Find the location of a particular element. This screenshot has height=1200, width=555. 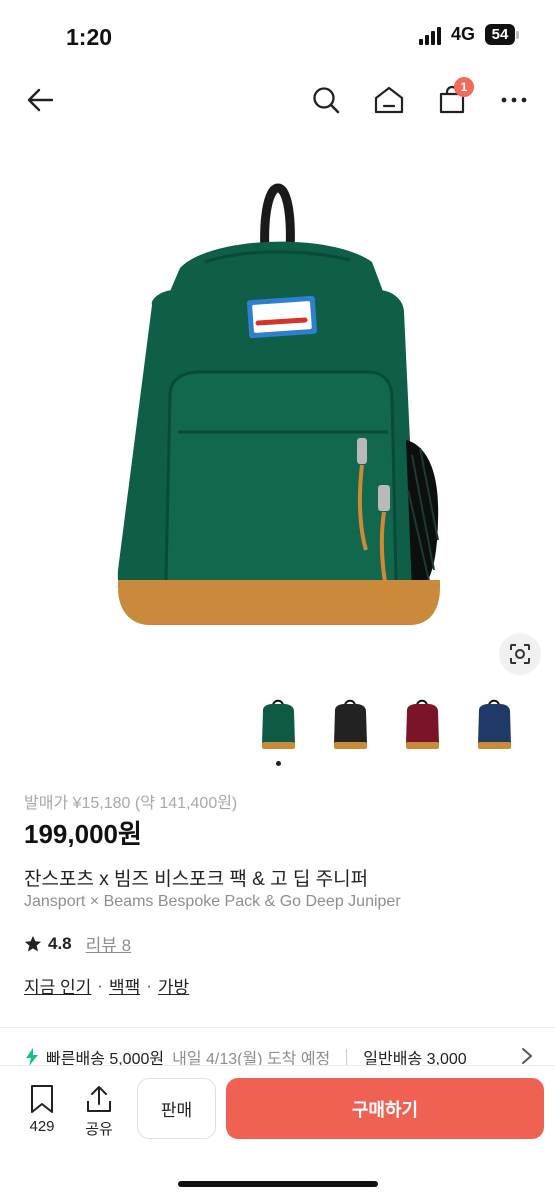

share-icon is located at coordinates (99, 1099).